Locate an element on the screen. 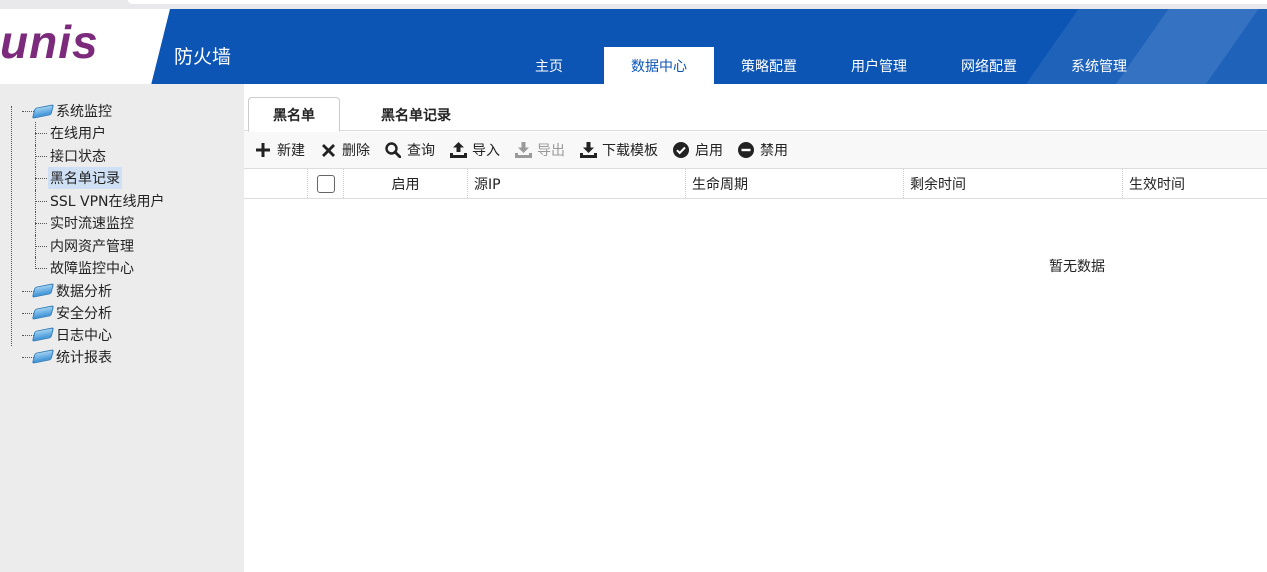 The width and height of the screenshot is (1267, 572). tree-item-label: SSL VPN在线用户 is located at coordinates (107, 201).